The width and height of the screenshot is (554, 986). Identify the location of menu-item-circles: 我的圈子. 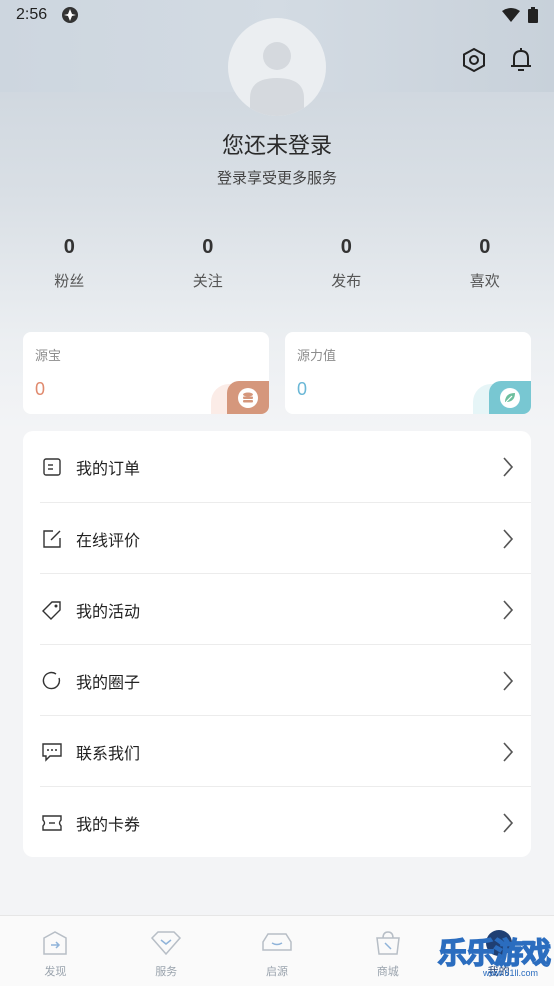
(277, 680).